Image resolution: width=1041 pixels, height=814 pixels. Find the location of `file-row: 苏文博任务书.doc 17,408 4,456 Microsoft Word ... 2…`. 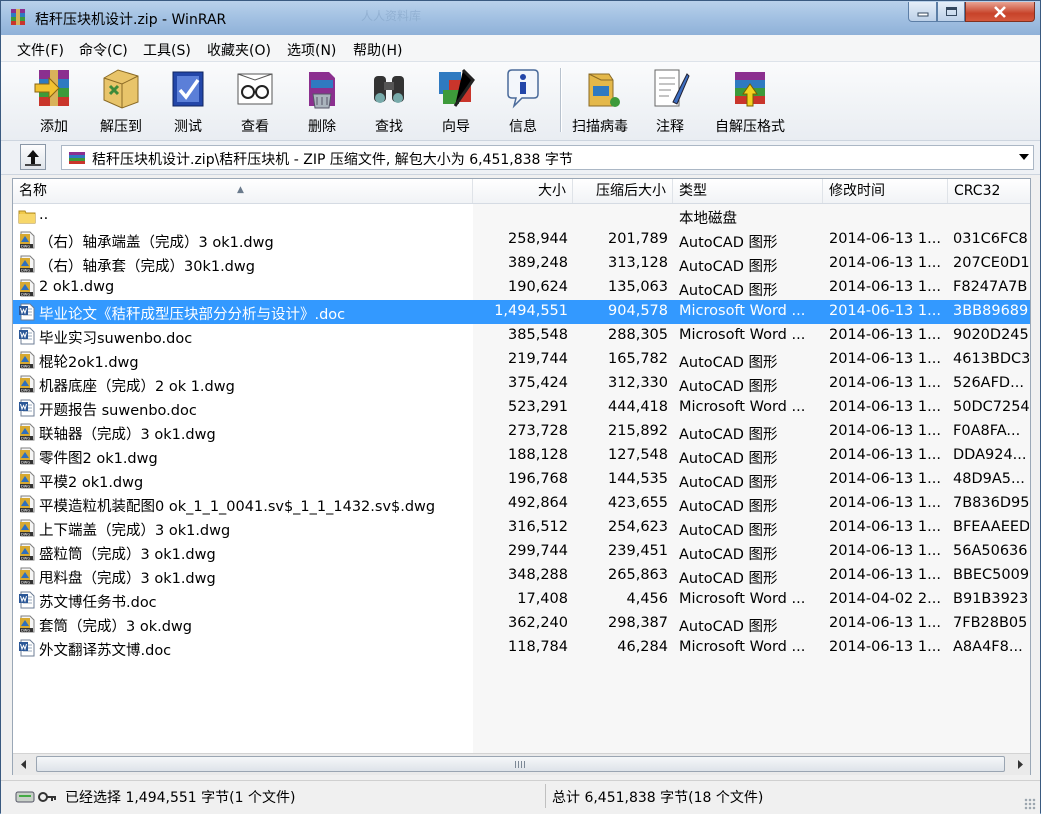

file-row: 苏文博任务书.doc 17,408 4,456 Microsoft Word ... 2… is located at coordinates (521, 600).